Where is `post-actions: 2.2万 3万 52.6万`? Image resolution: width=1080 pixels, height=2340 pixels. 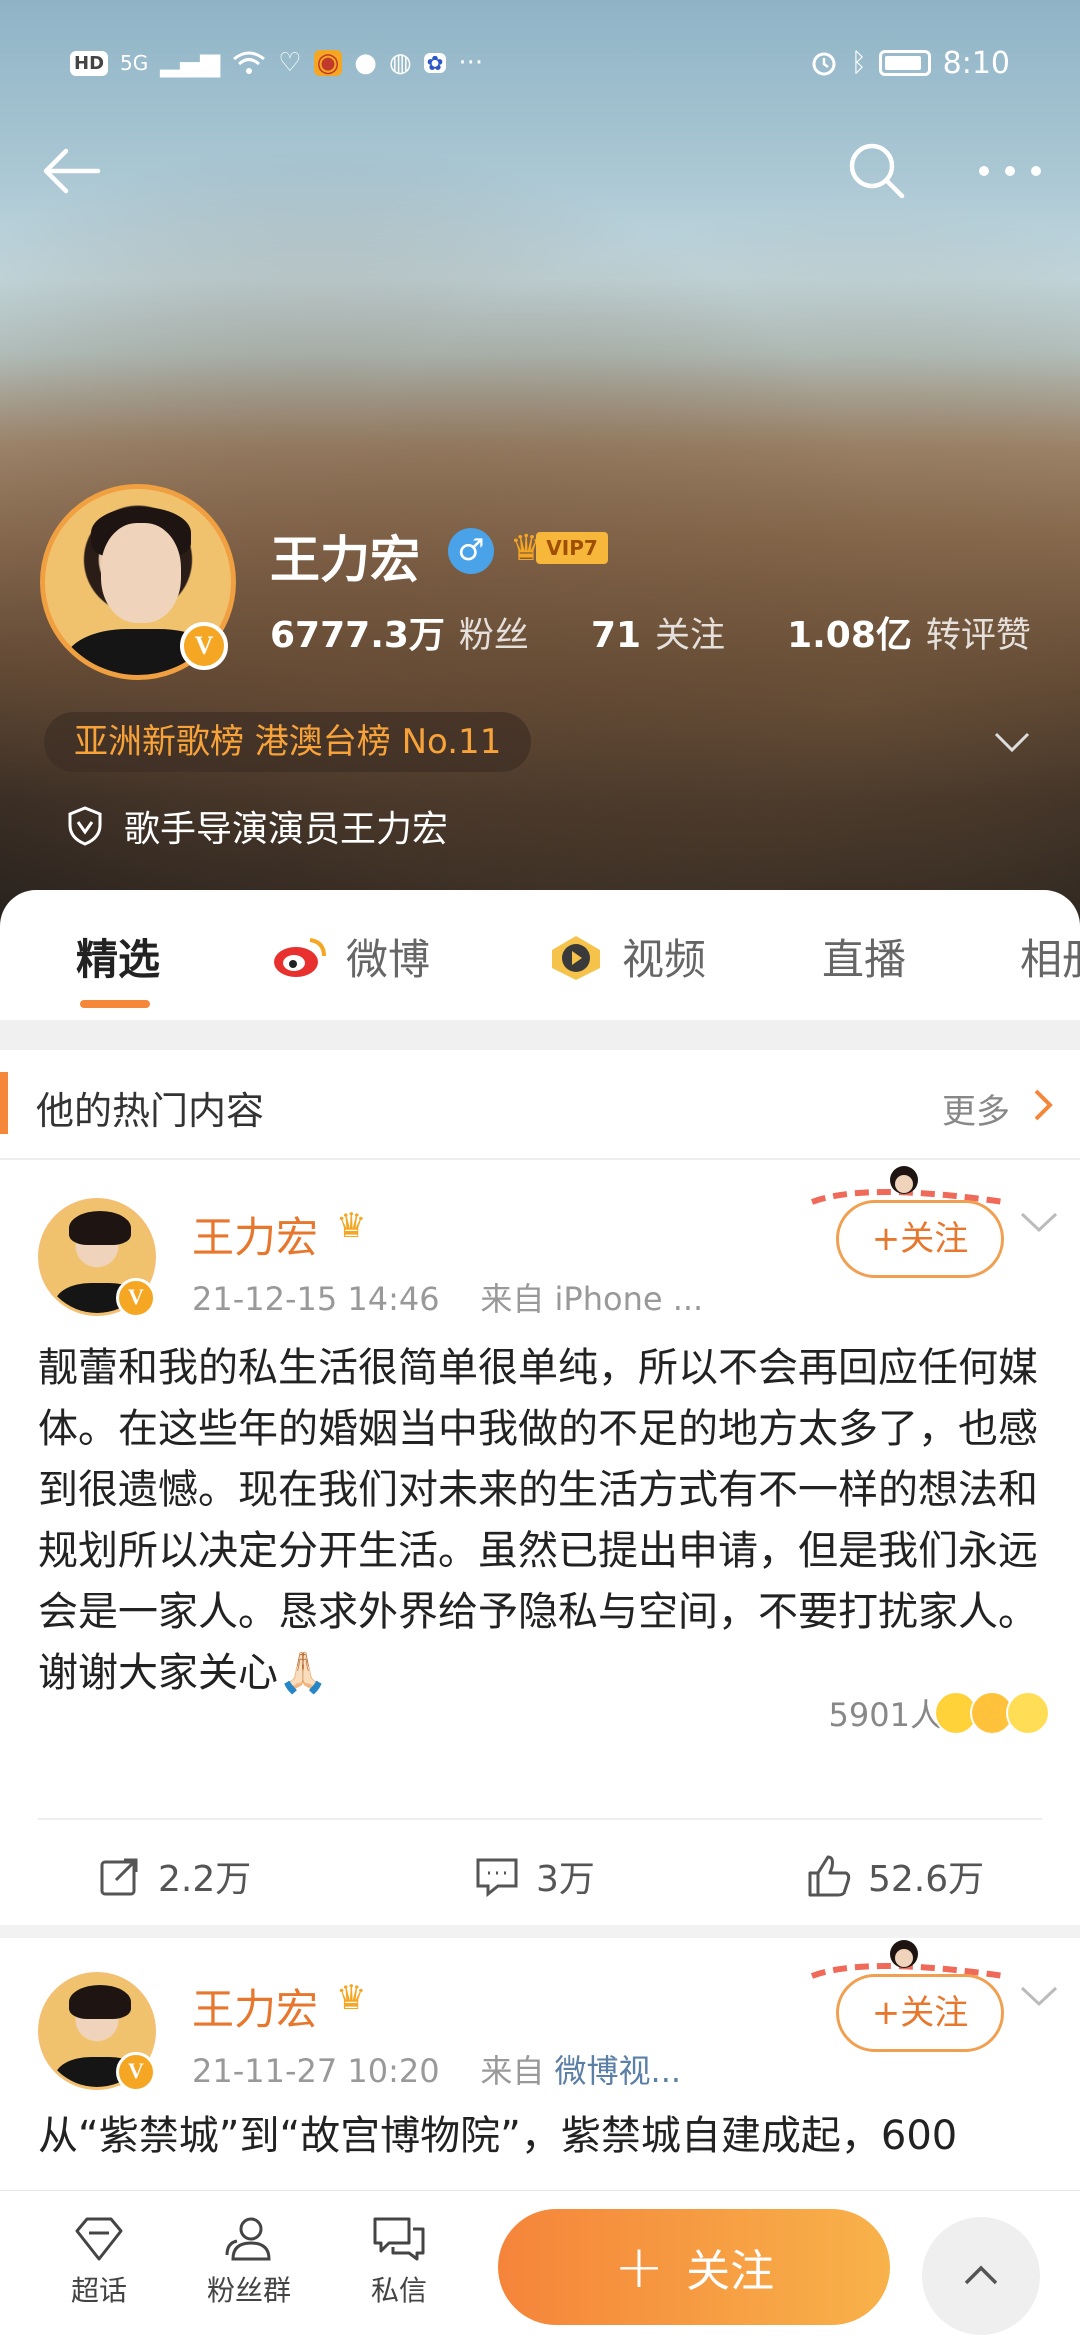
post-actions: 2.2万 3万 52.6万 is located at coordinates (540, 1895).